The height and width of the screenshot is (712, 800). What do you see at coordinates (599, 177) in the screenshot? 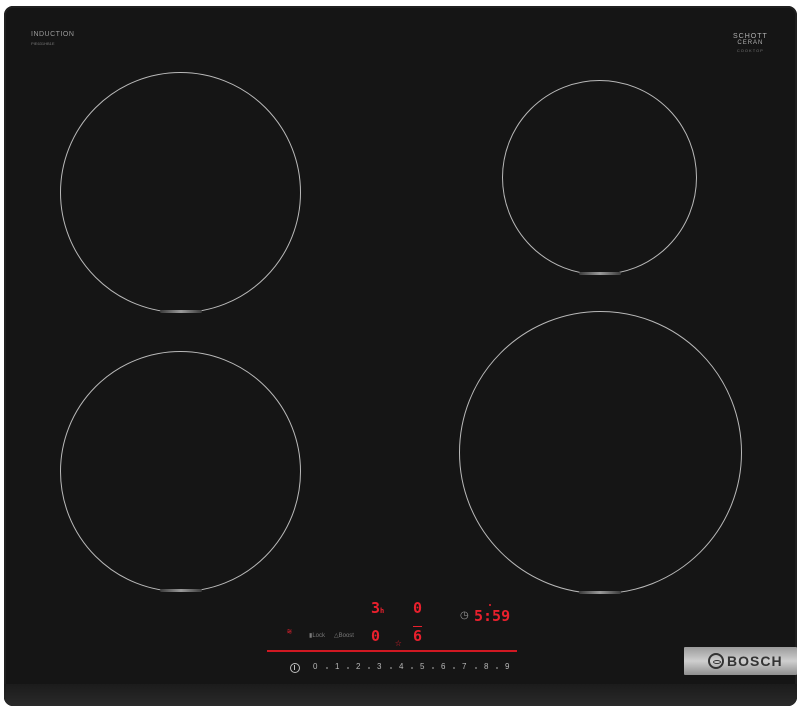
I see `cooking-zone-back-right` at bounding box center [599, 177].